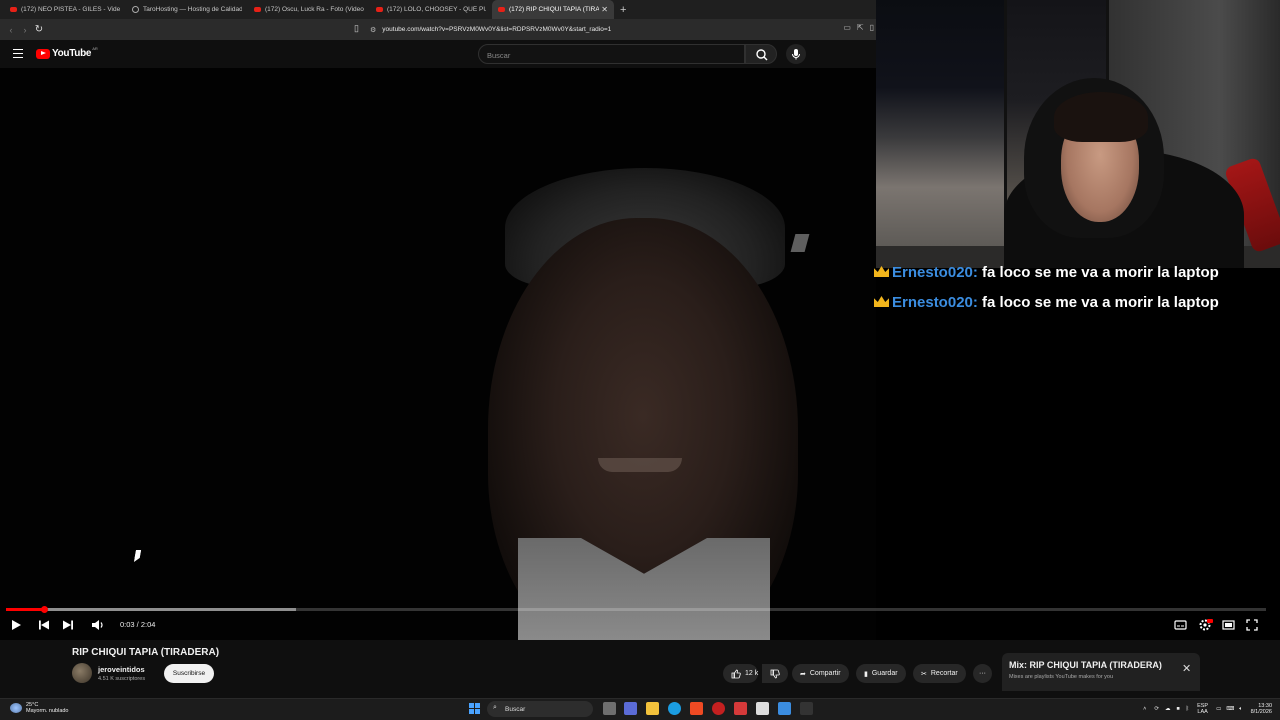  Describe the element at coordinates (65, 9) in the screenshot. I see `tab-neo-pistea: (172) NEO PISTEA - GILES - Video O` at that location.